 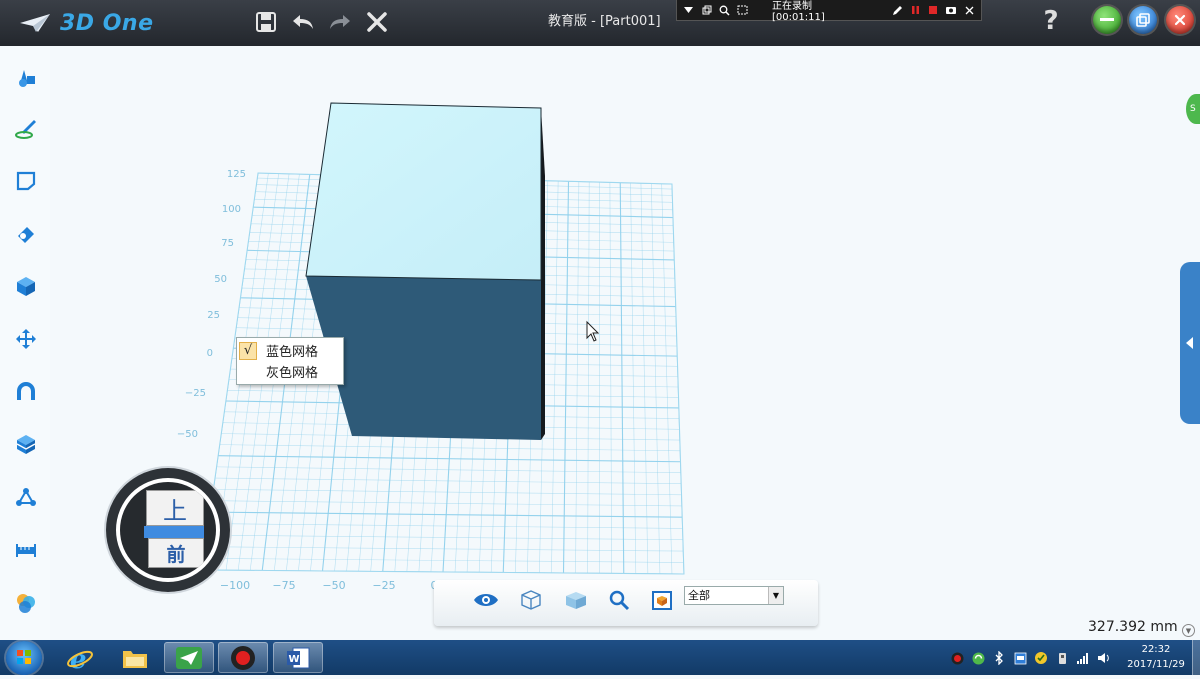 I want to click on cube-right-face, so click(x=543, y=274).